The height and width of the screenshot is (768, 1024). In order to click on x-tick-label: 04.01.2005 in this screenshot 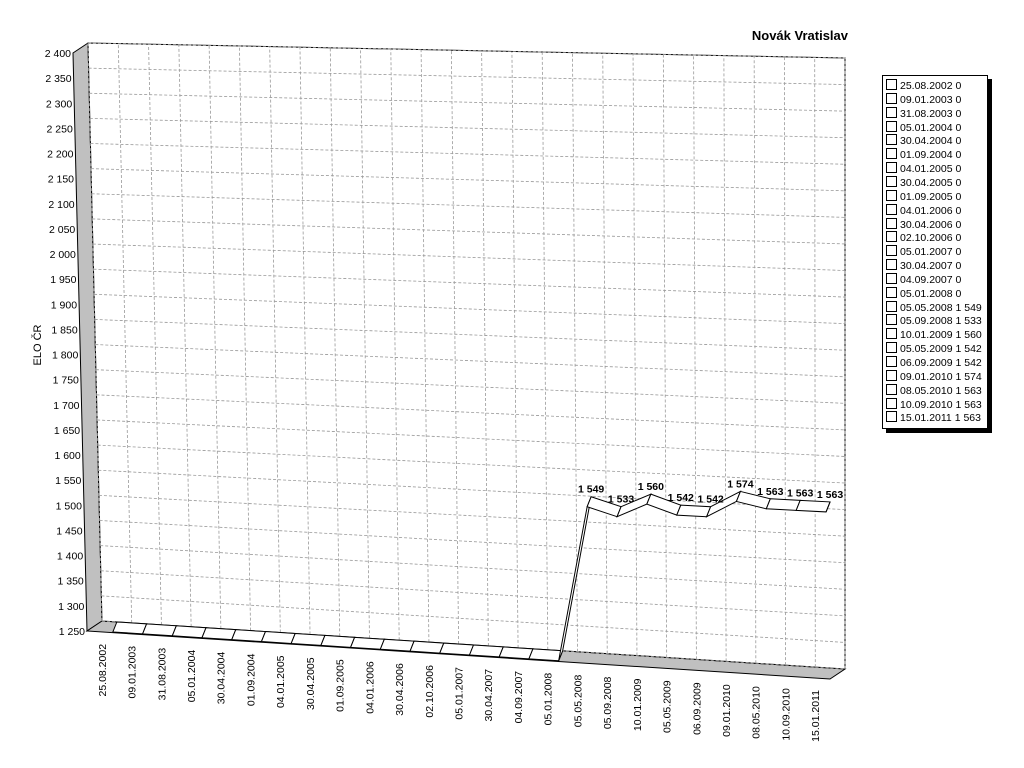, I will do `click(281, 681)`.